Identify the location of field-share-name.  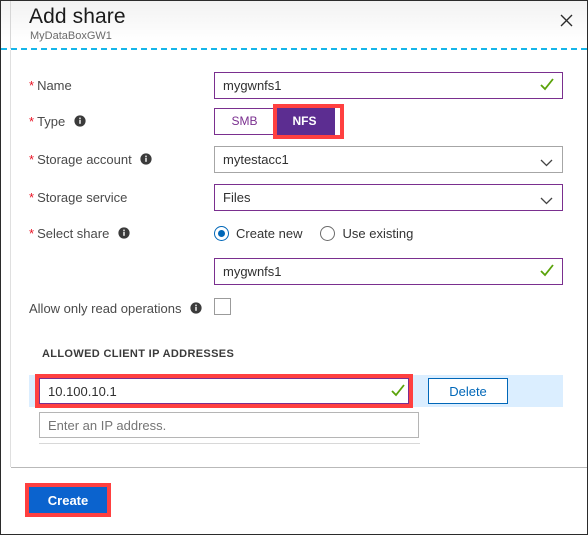
(388, 271).